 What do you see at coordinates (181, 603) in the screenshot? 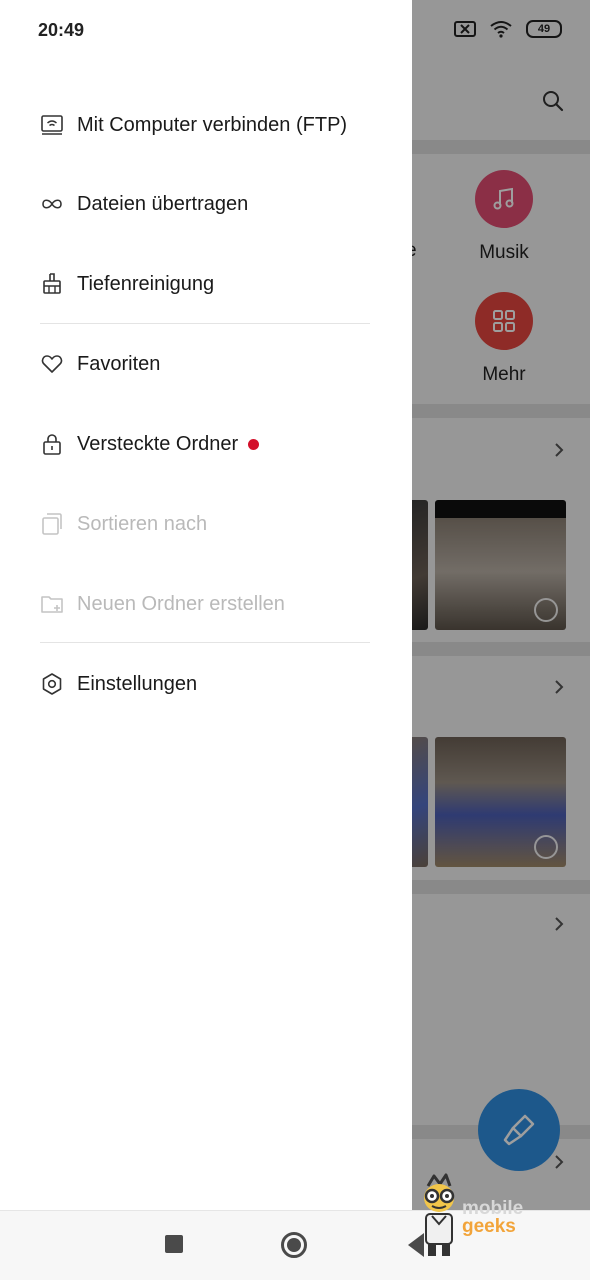
I see `menu-item-label: Neuen Ordner erstellen` at bounding box center [181, 603].